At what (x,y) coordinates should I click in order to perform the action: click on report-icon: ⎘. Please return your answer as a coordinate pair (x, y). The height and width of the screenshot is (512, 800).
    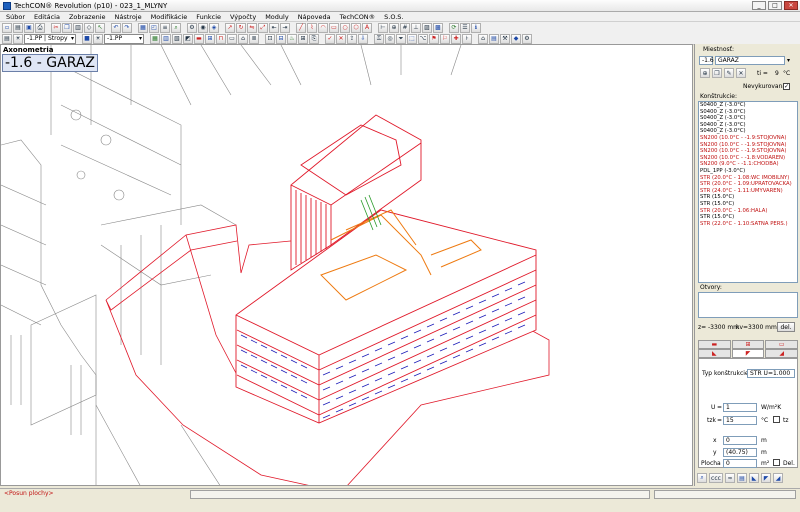
    Looking at the image, I should click on (314, 38).